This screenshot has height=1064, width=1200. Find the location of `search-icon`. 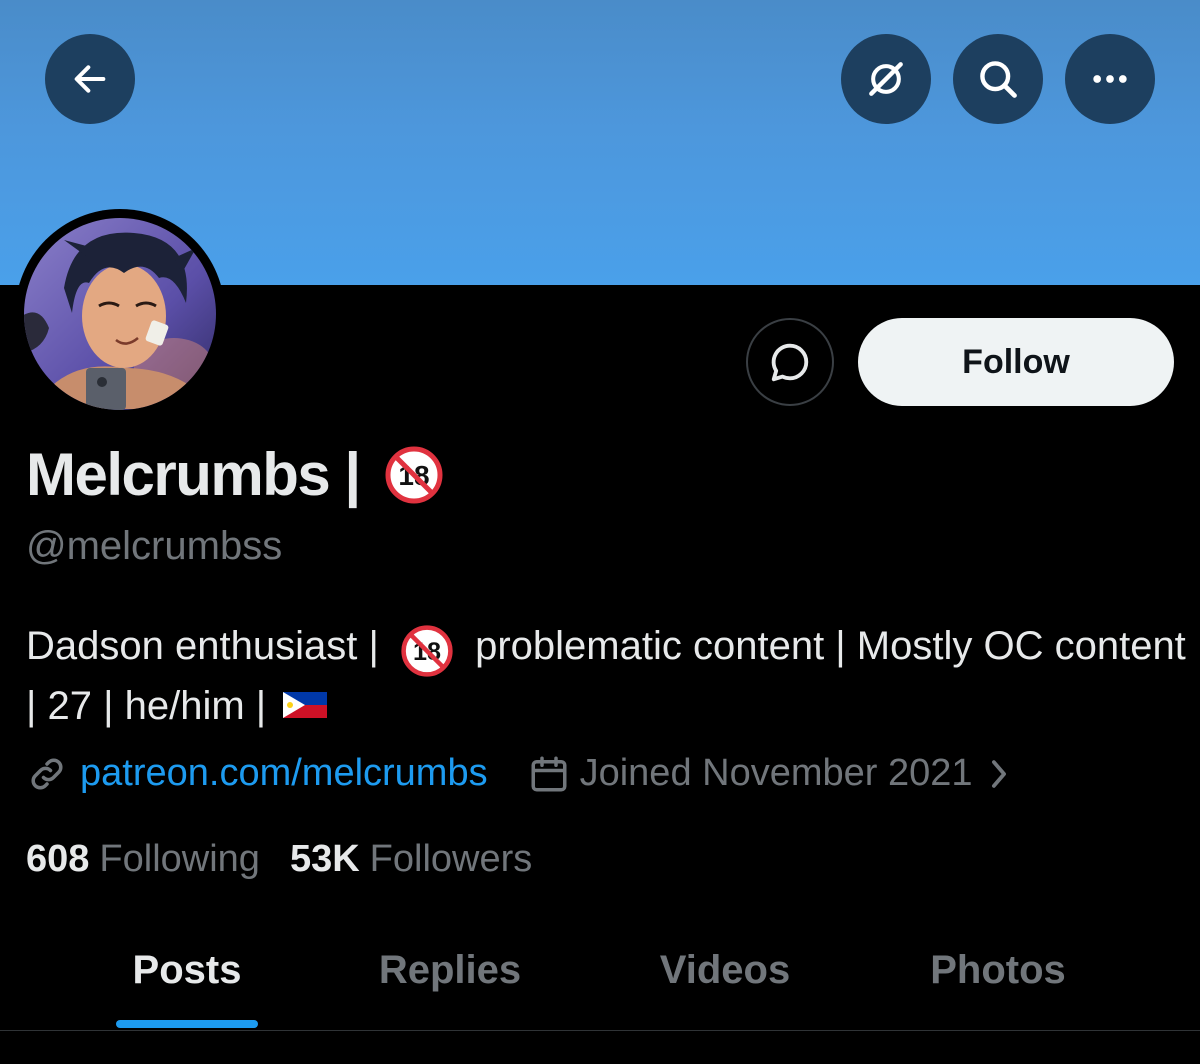

search-icon is located at coordinates (998, 79).